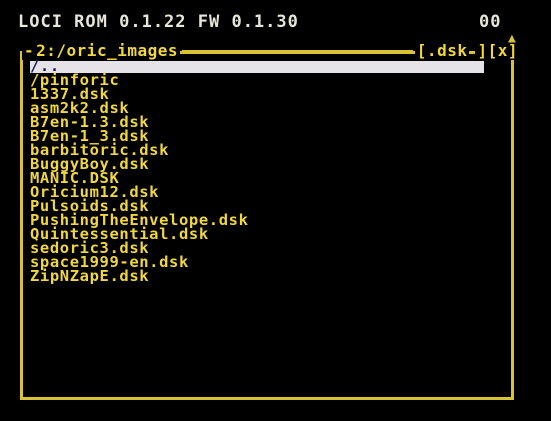 The width and height of the screenshot is (551, 421). Describe the element at coordinates (490, 22) in the screenshot. I see `clock-counter: 00` at that location.